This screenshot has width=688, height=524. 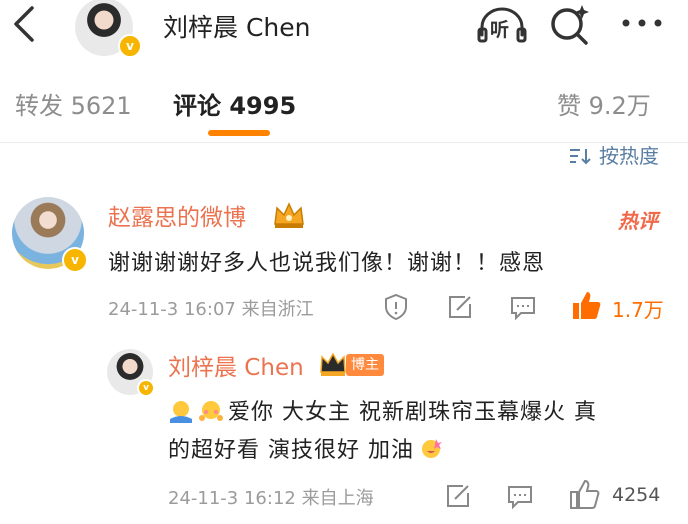 I want to click on listen-label: 听, so click(x=500, y=30).